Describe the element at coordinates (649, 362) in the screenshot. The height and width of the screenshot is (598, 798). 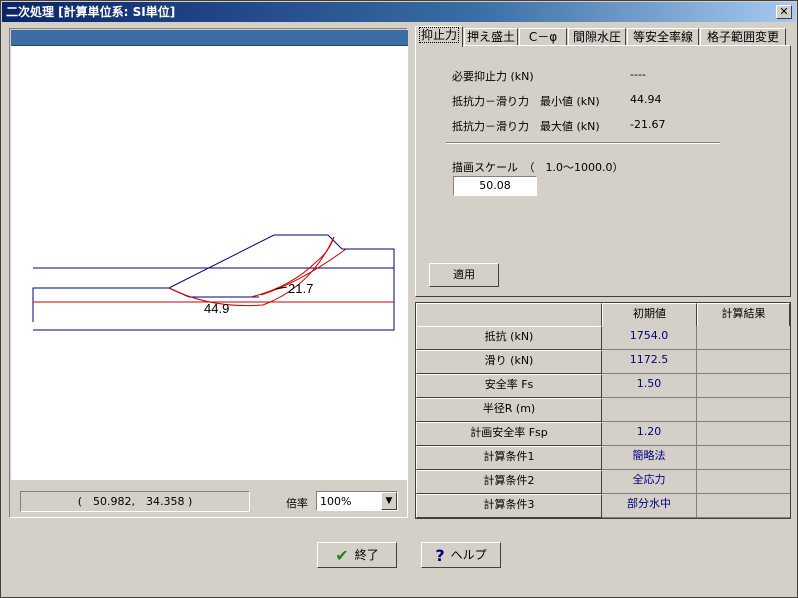
I see `table-cell-initial: 1172.5` at that location.